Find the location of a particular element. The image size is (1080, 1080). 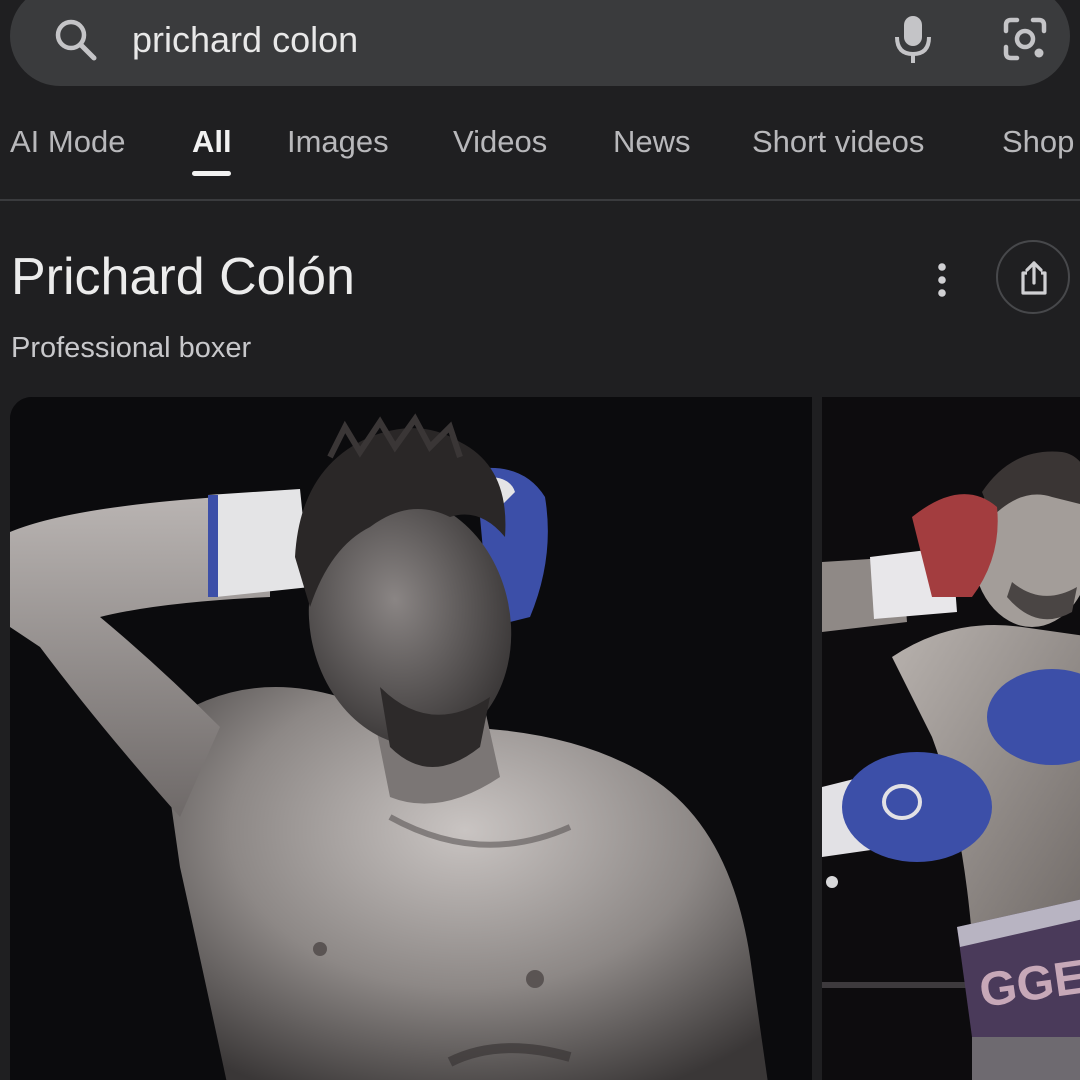

tab-all: All is located at coordinates (212, 142).